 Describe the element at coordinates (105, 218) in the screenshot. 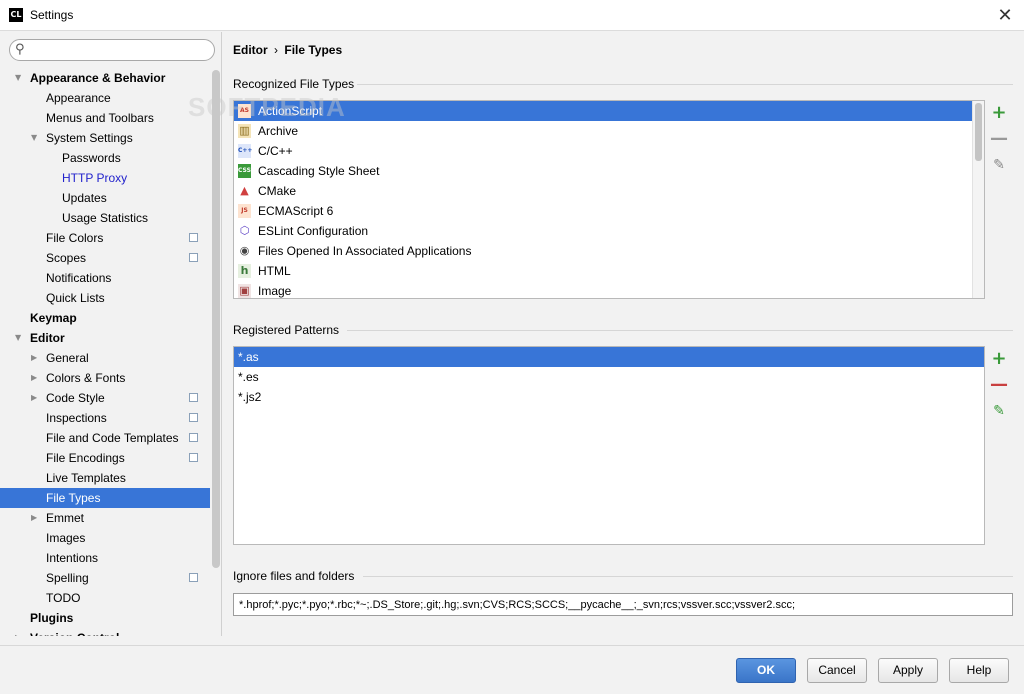

I see `sidebar-item-usage-statistics: Usage Statistics` at that location.